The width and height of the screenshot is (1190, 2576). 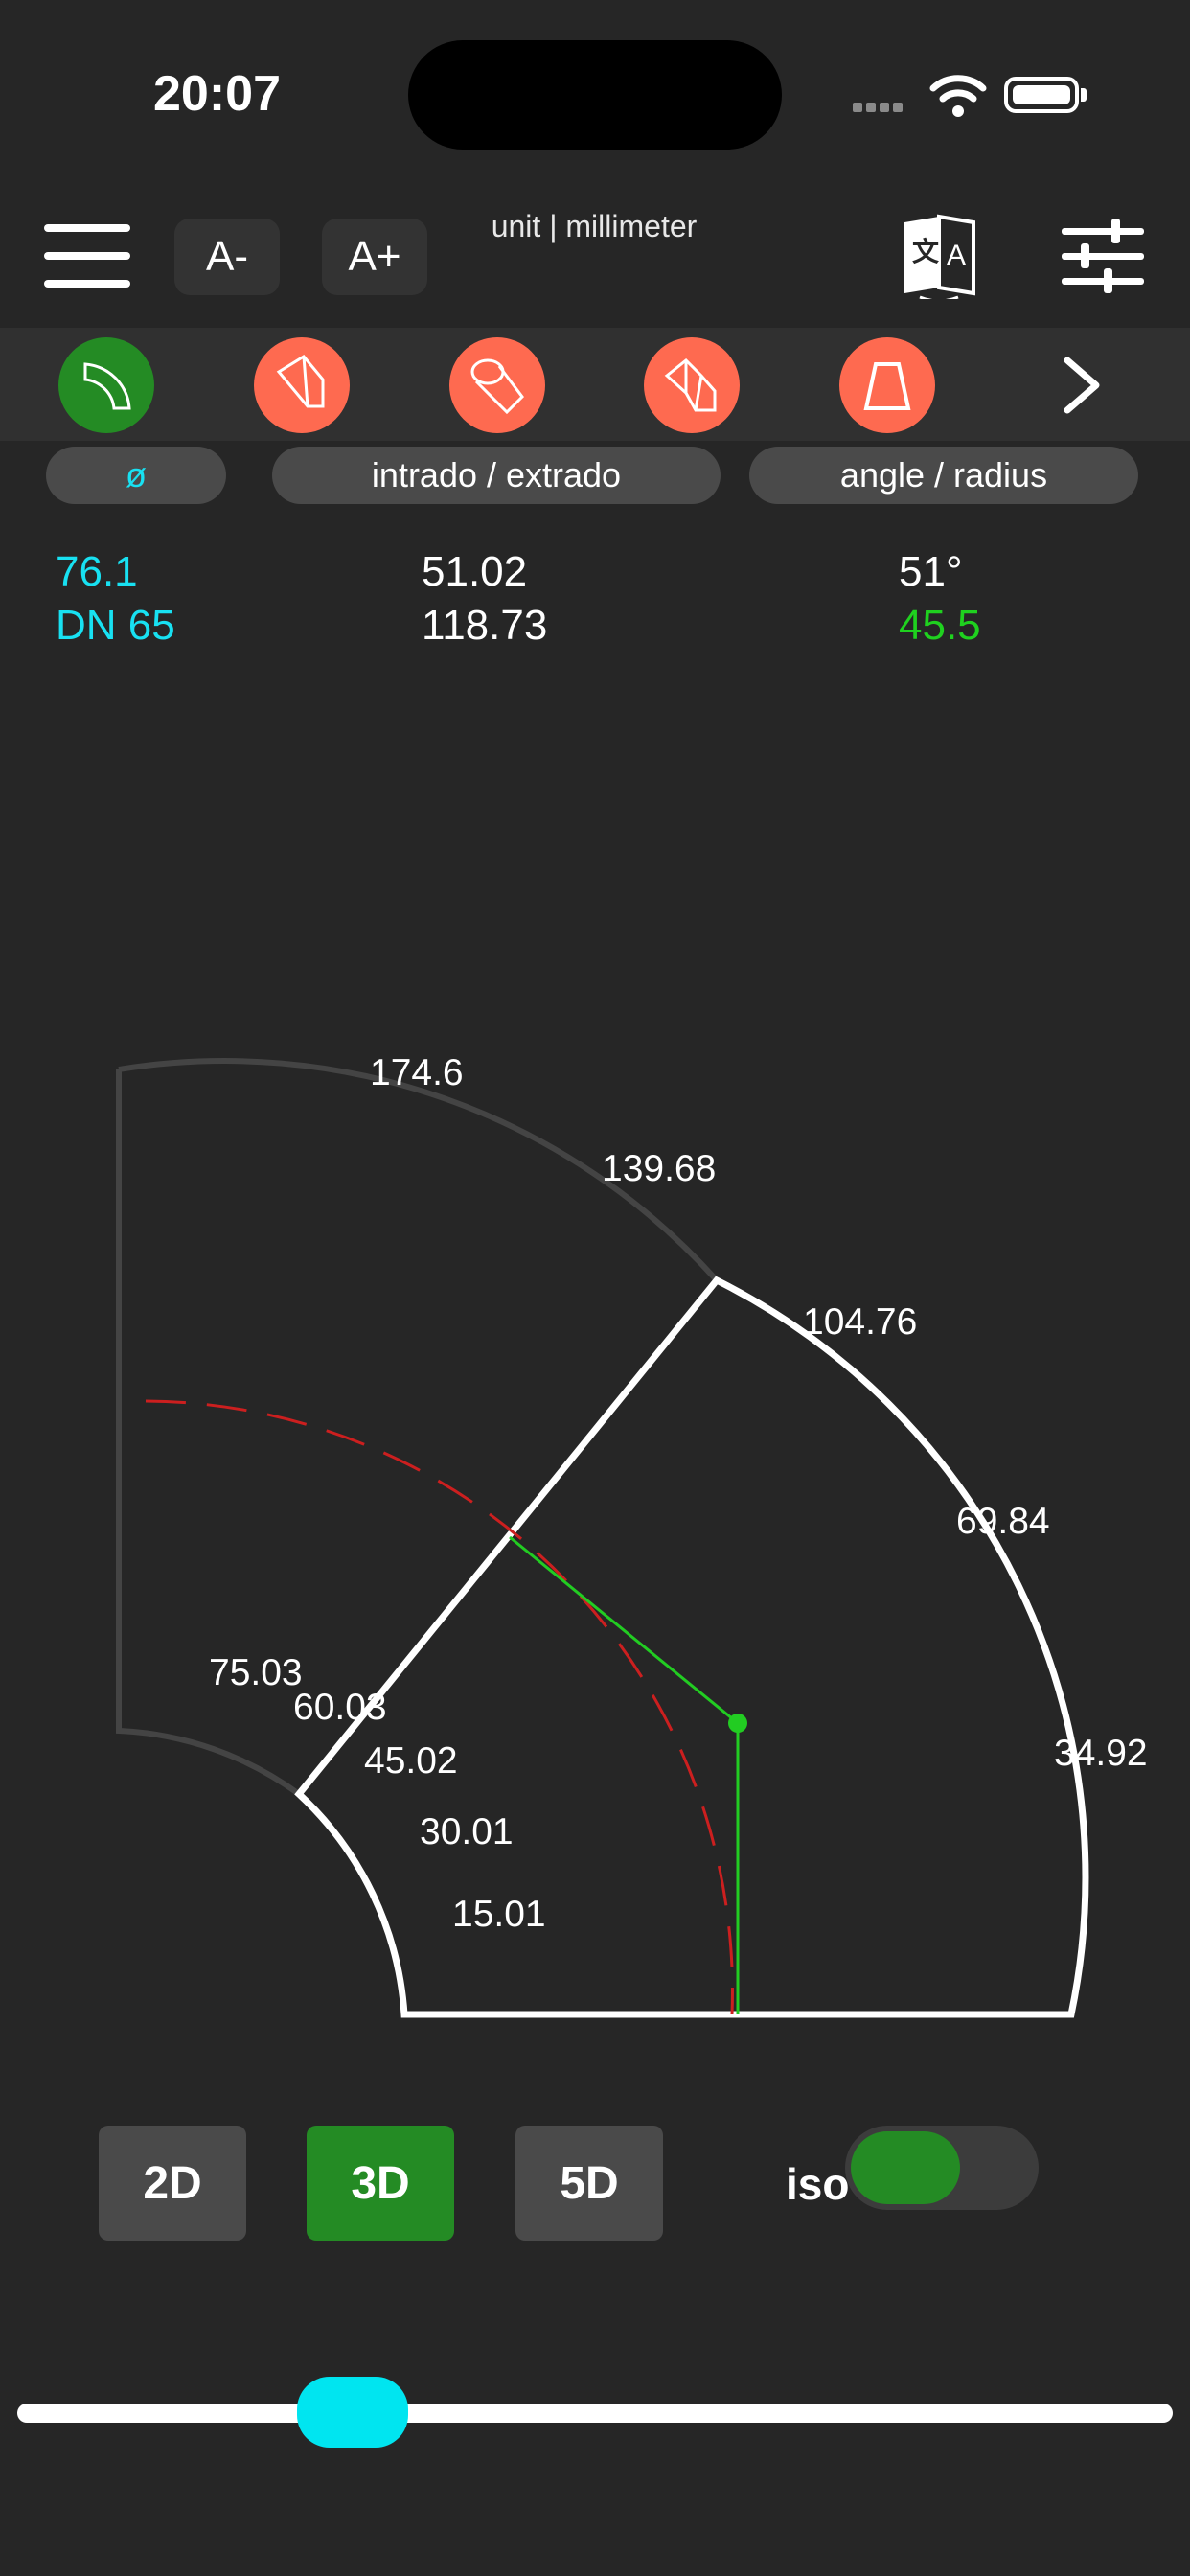 I want to click on bend-pipe-icon, so click(x=497, y=386).